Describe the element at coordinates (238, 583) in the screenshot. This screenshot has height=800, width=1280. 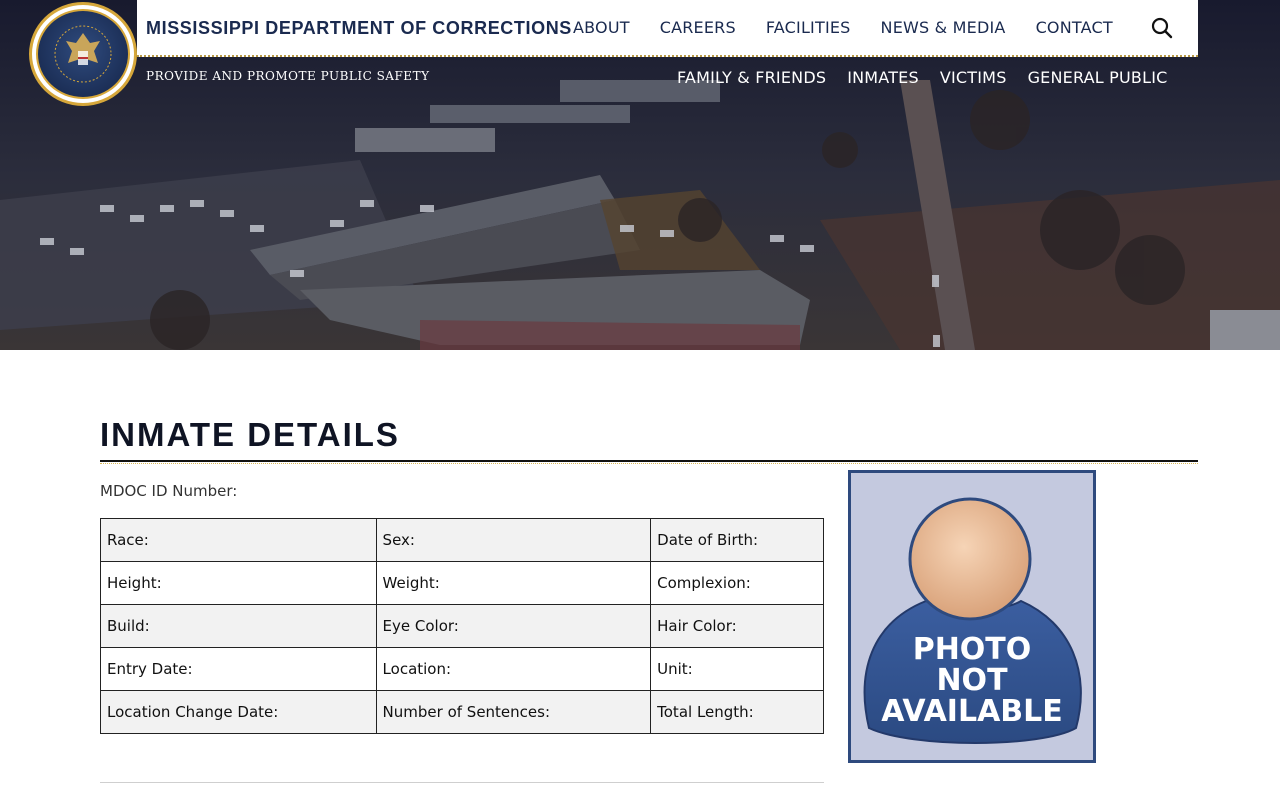
I see `height-cell: Height:` at that location.